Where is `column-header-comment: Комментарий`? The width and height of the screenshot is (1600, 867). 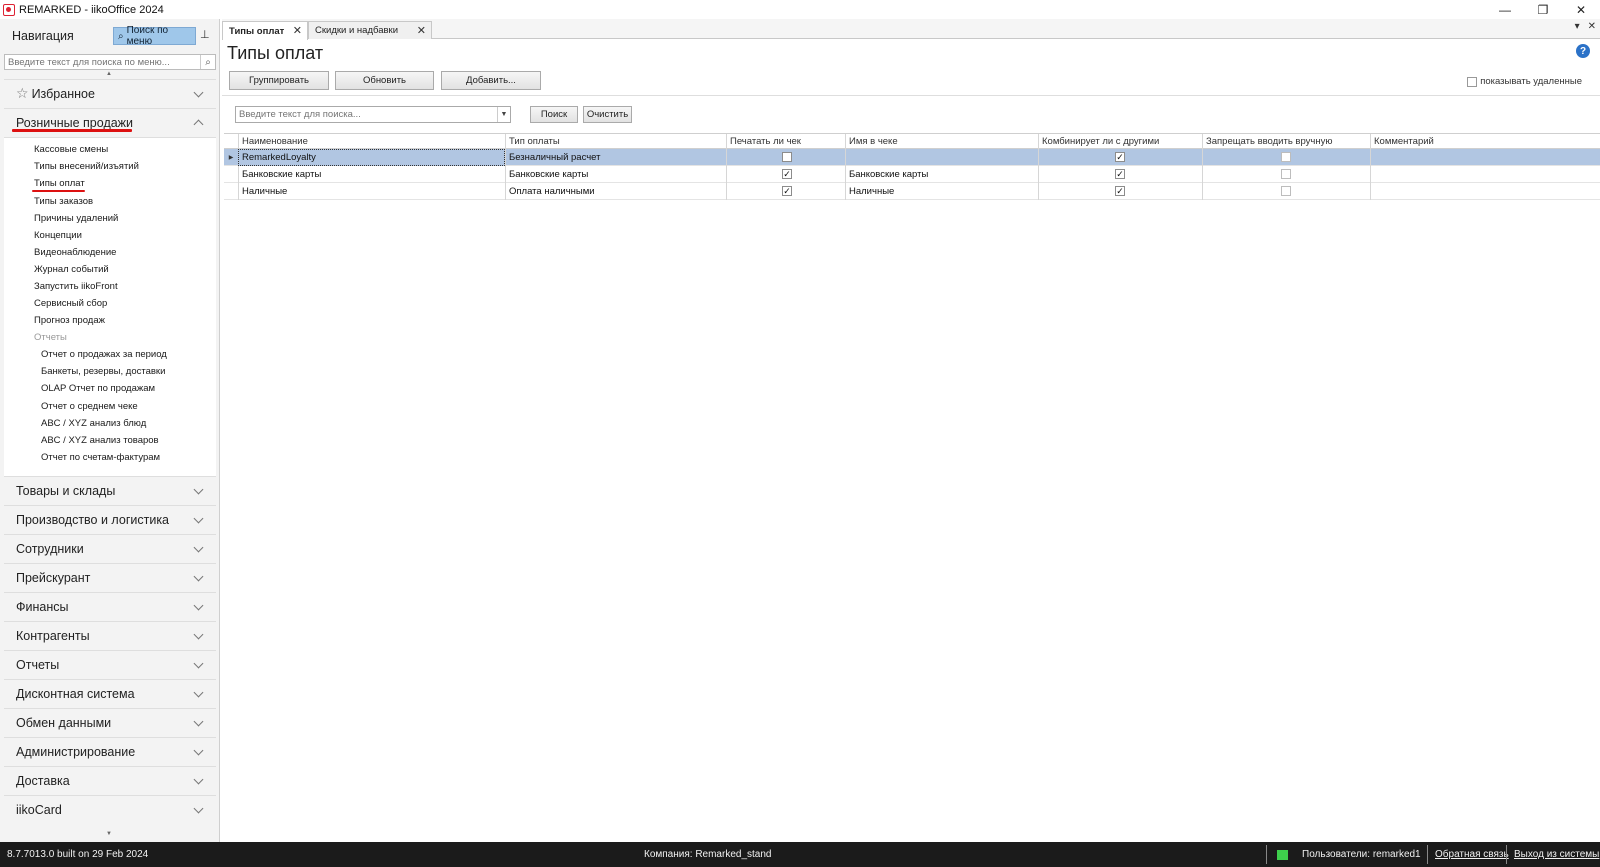
column-header-comment: Комментарий is located at coordinates (1485, 141).